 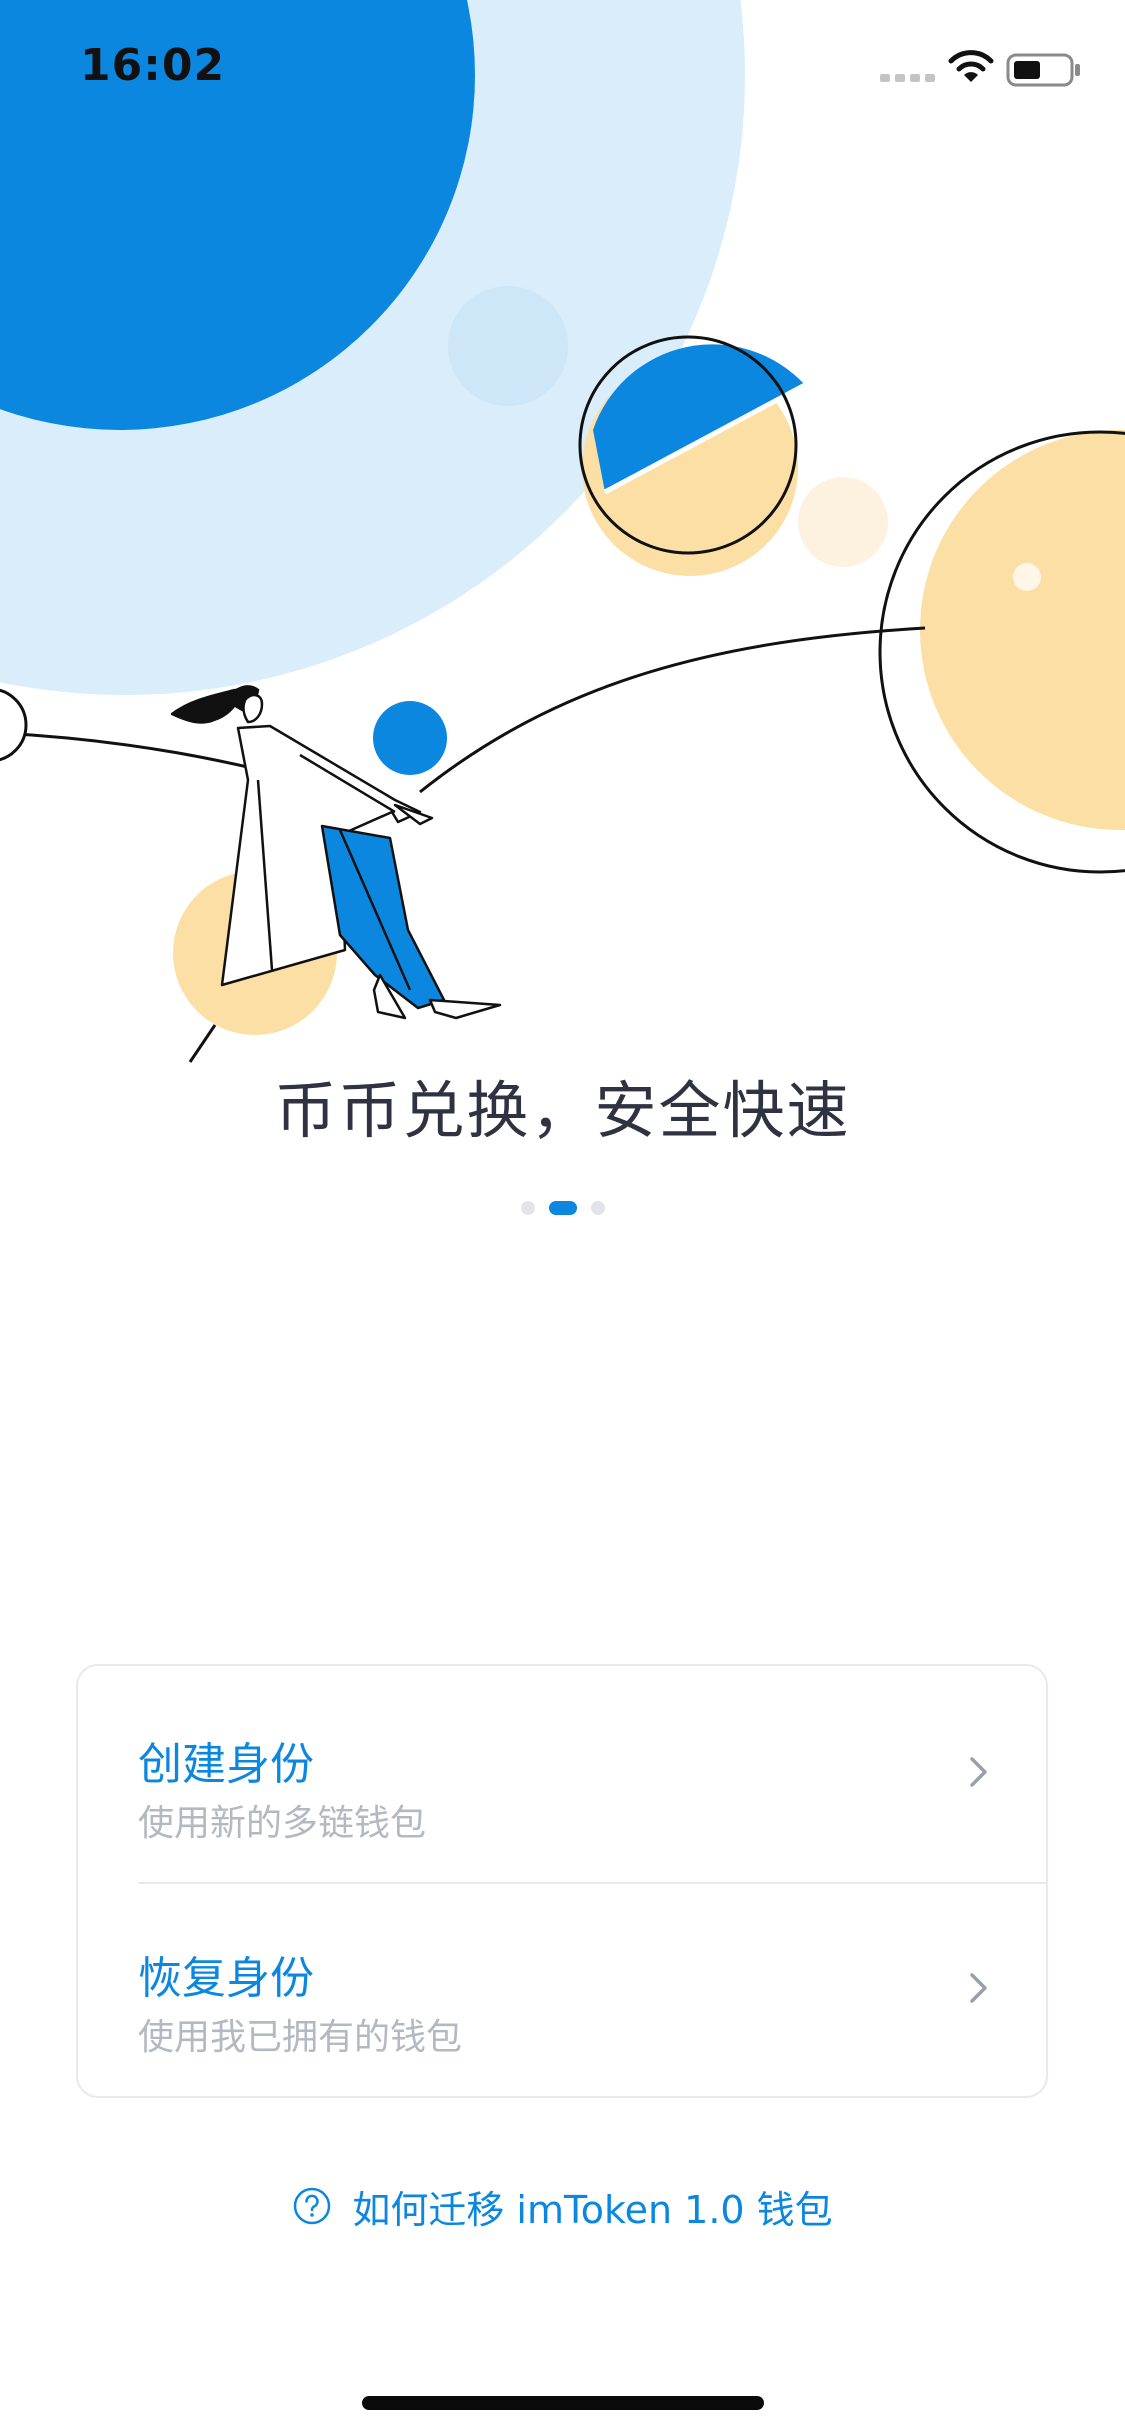 What do you see at coordinates (562, 70) in the screenshot?
I see `status-bar: 16:02` at bounding box center [562, 70].